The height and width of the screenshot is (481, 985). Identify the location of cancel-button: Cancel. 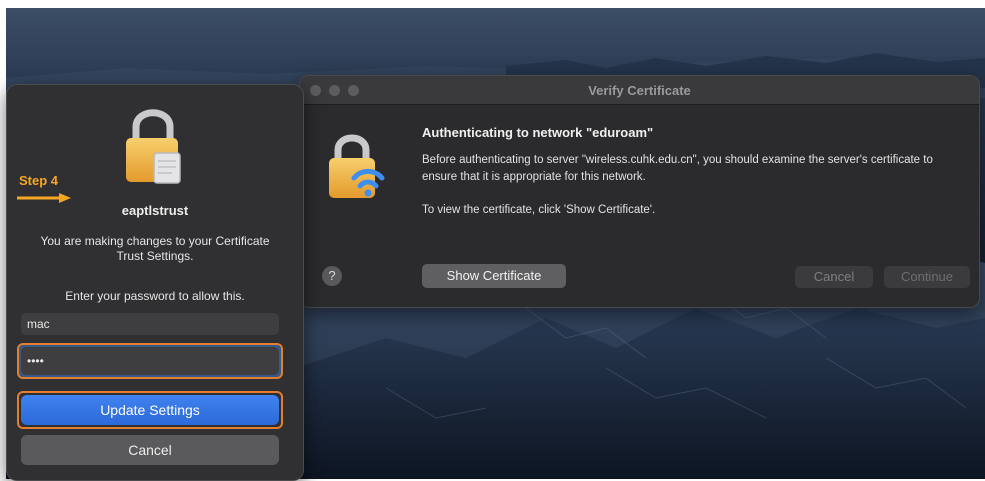
(150, 450).